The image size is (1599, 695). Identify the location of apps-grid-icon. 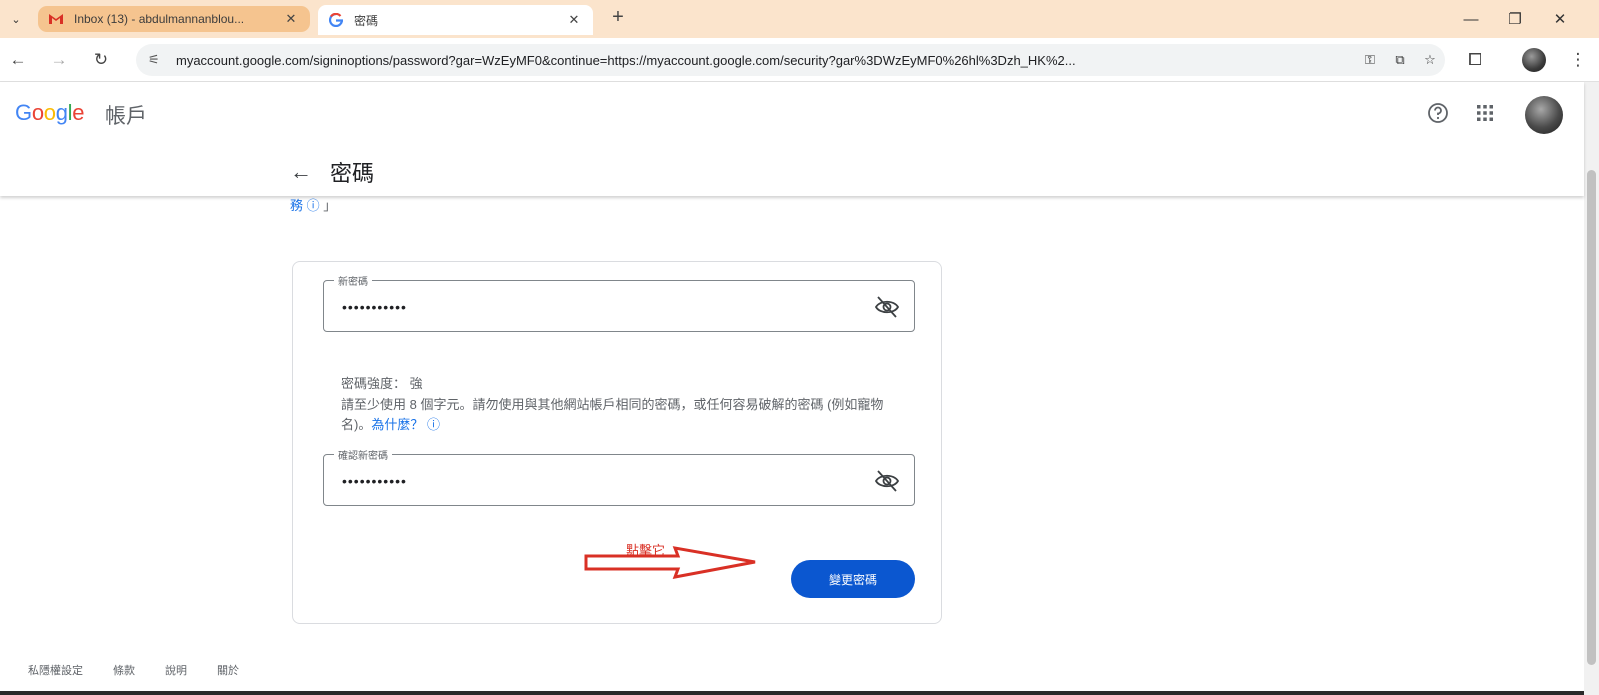
(1485, 113).